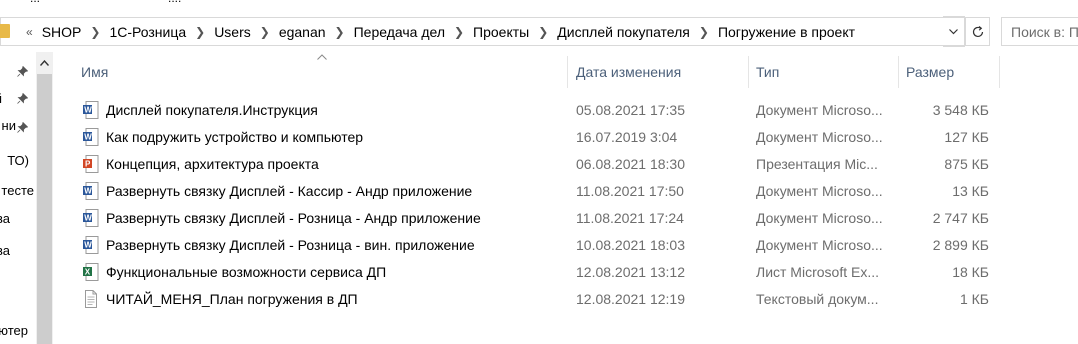 Image resolution: width=1078 pixels, height=344 pixels. What do you see at coordinates (5, 31) in the screenshot?
I see `folder-icon` at bounding box center [5, 31].